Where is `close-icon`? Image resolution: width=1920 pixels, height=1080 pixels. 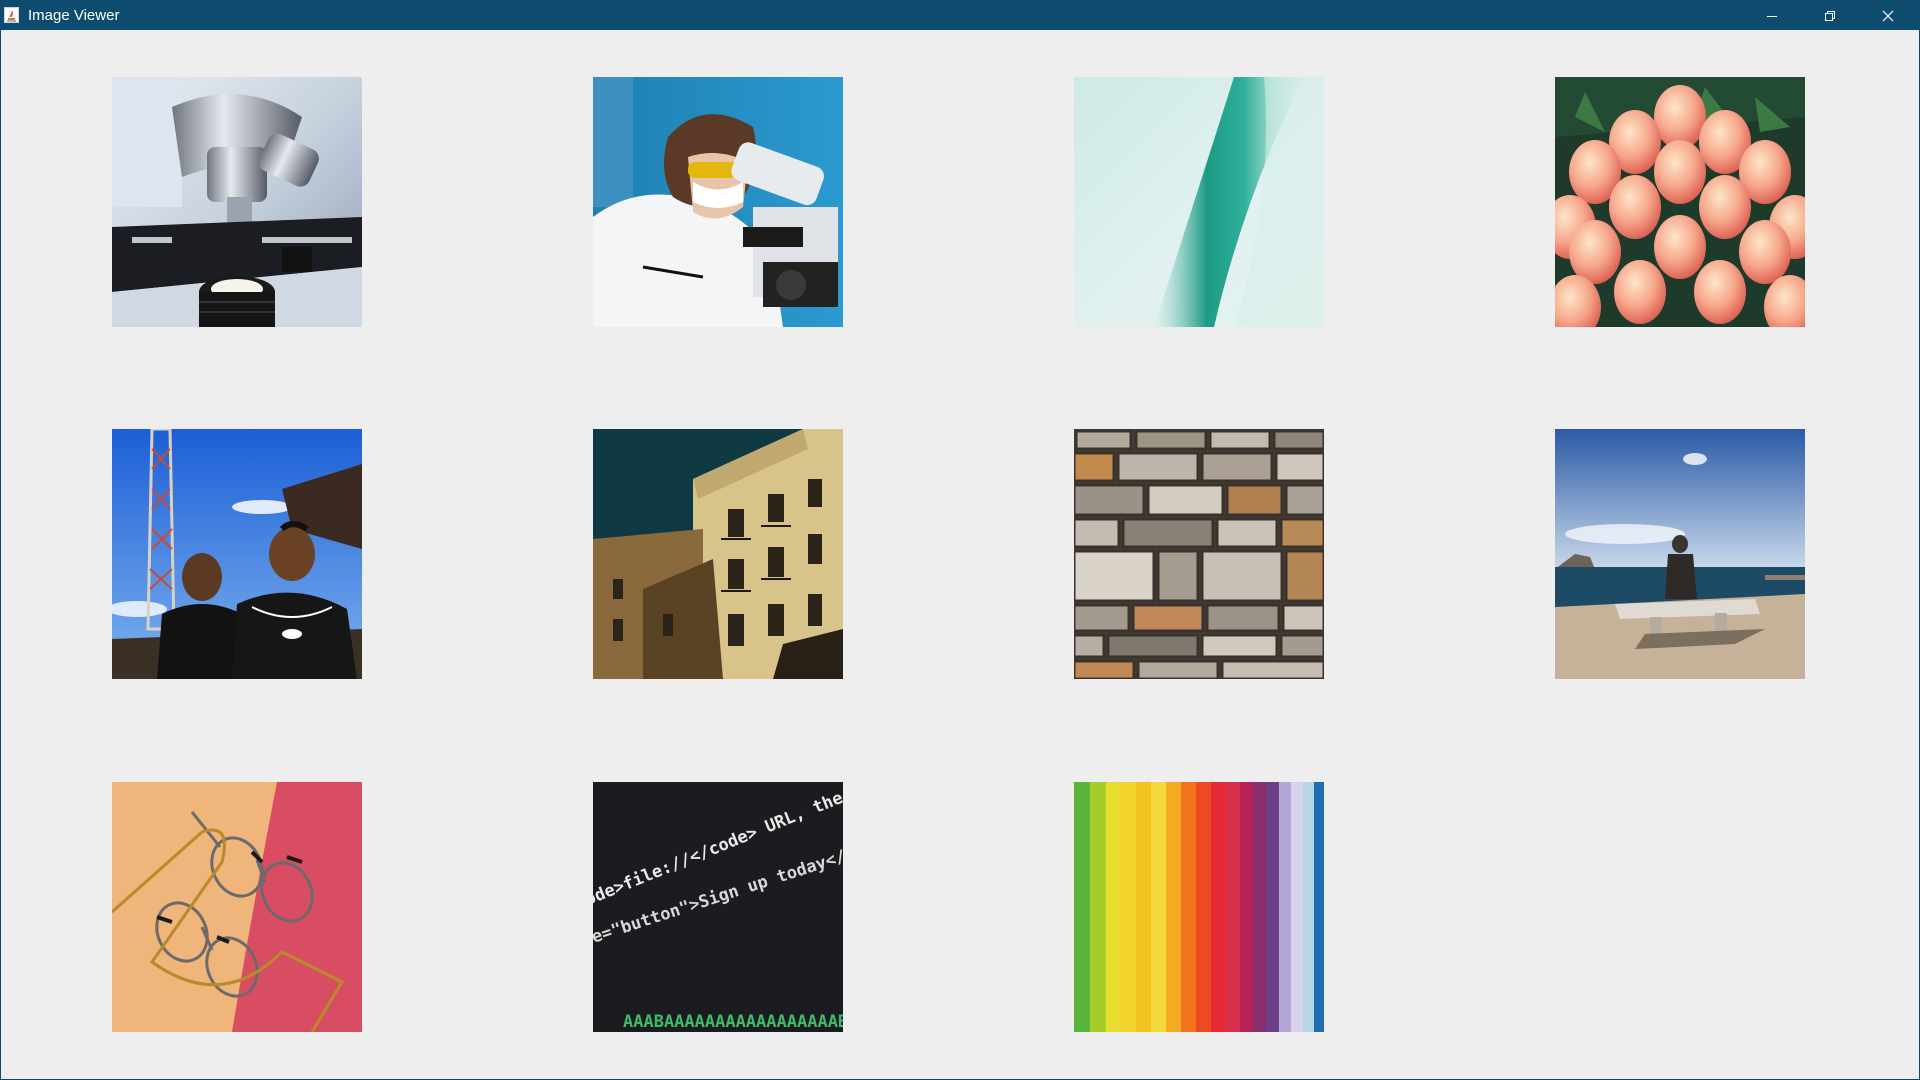 close-icon is located at coordinates (1888, 15).